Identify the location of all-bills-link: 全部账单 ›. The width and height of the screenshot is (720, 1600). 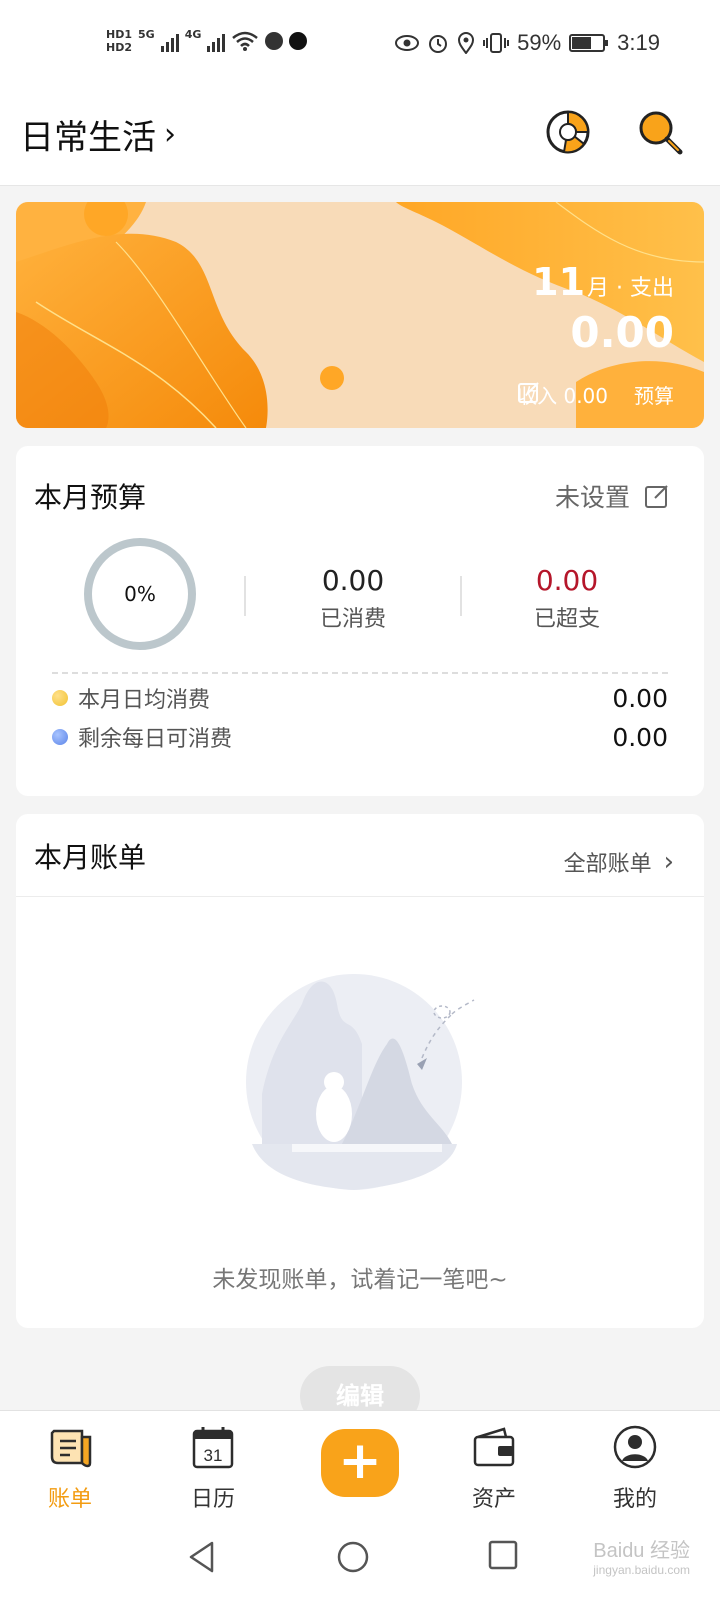
(619, 862).